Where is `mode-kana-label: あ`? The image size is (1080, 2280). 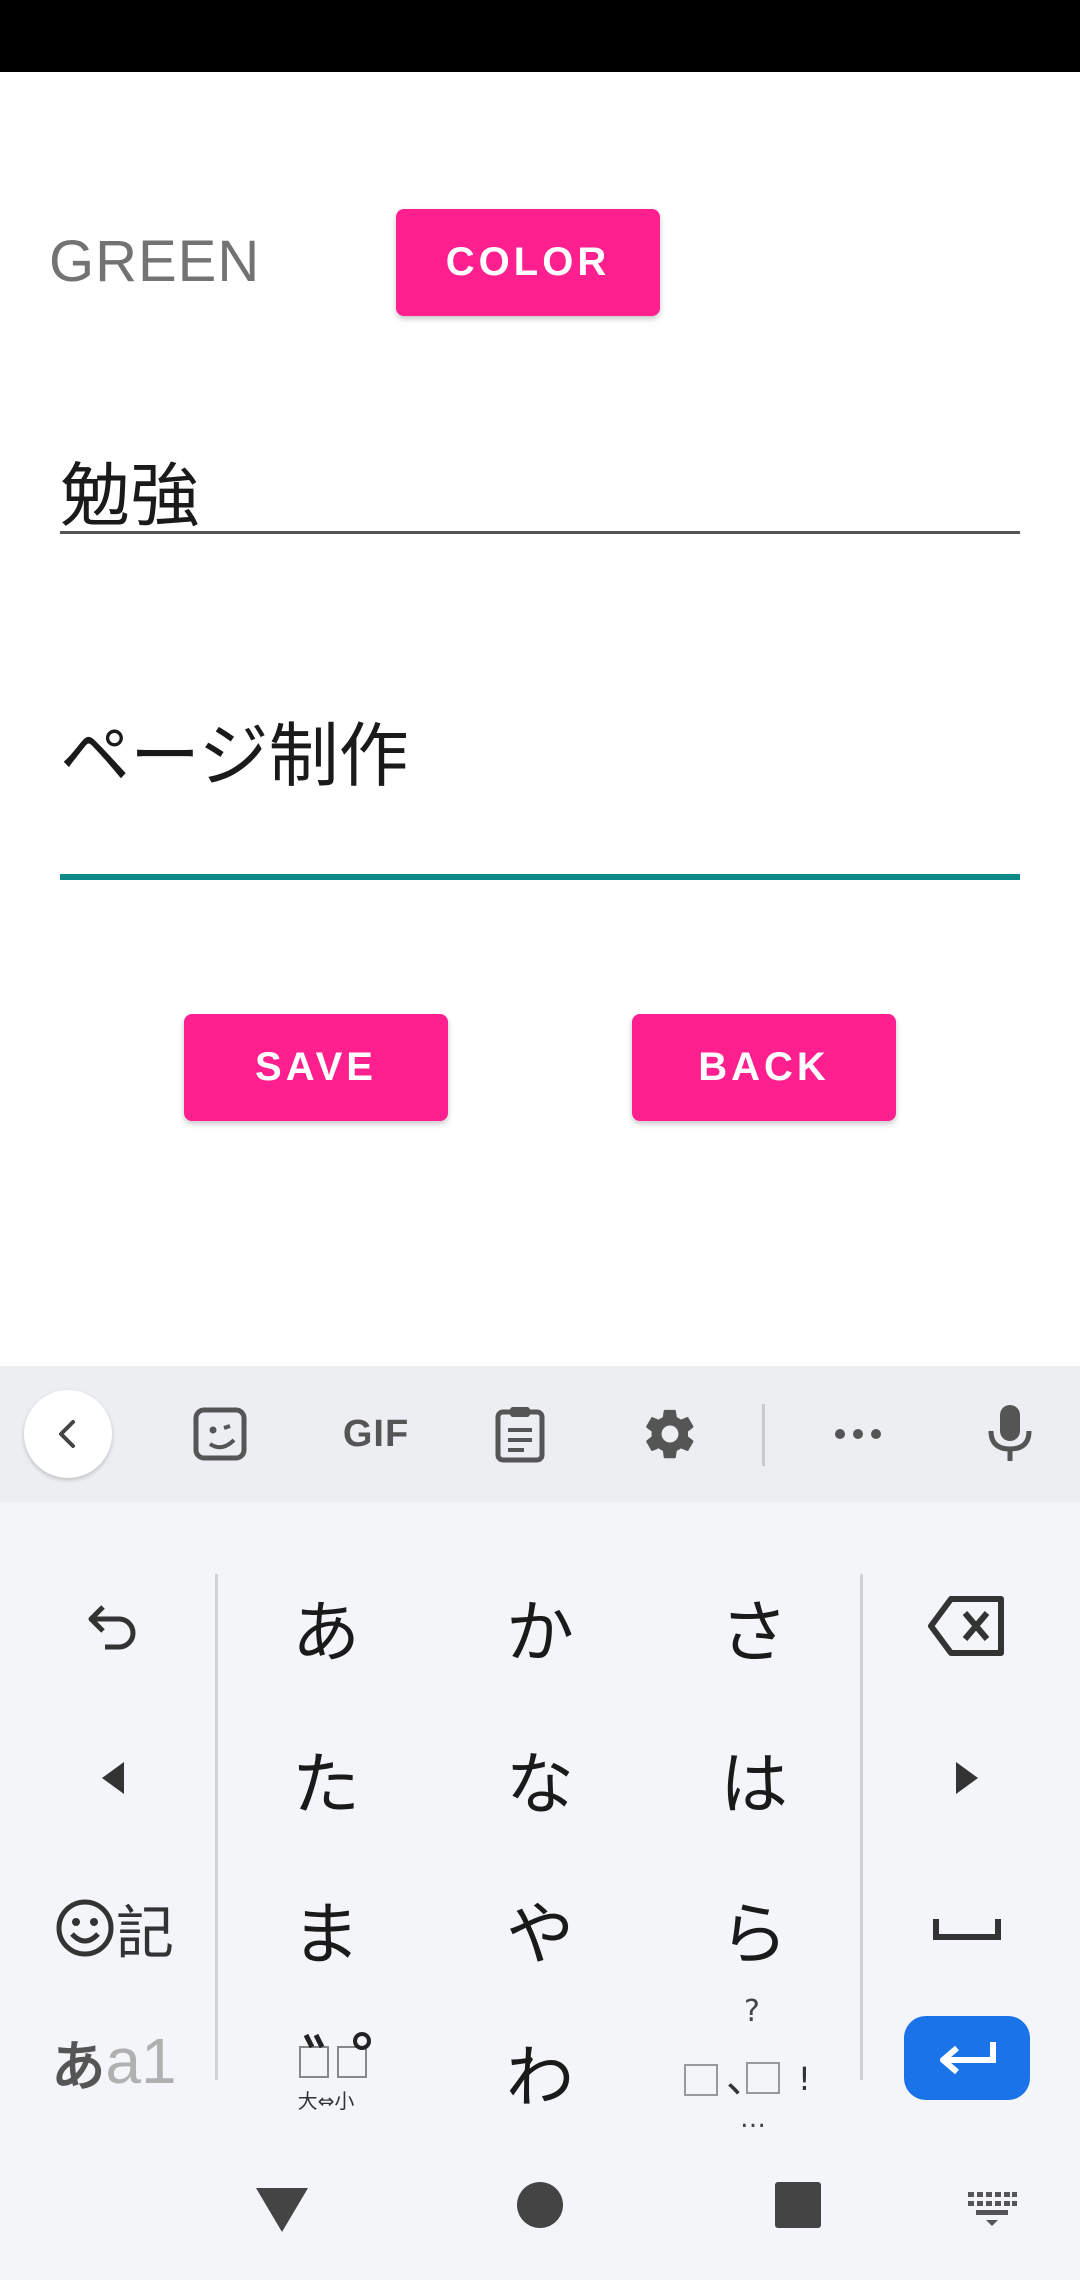 mode-kana-label: あ is located at coordinates (78, 2066).